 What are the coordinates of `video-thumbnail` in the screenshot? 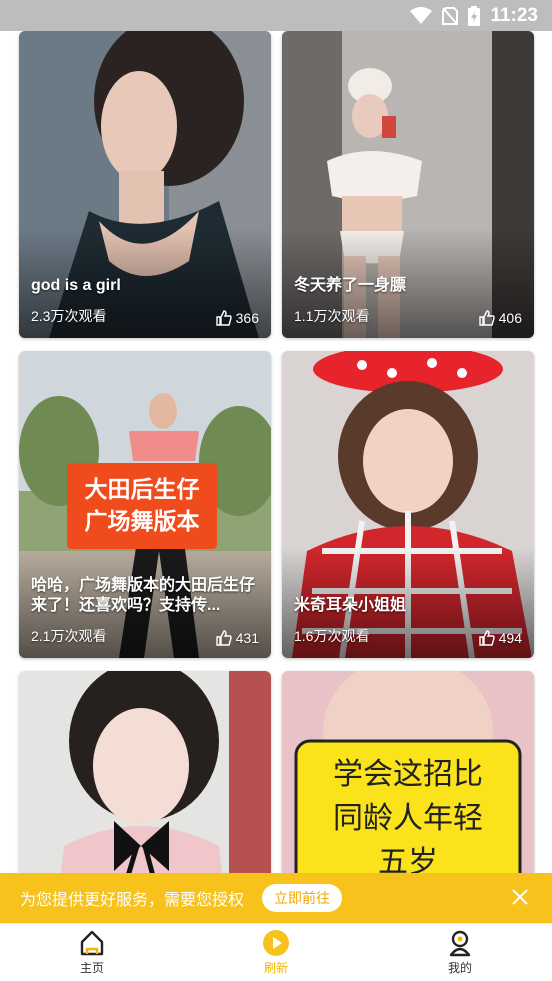 It's located at (145, 772).